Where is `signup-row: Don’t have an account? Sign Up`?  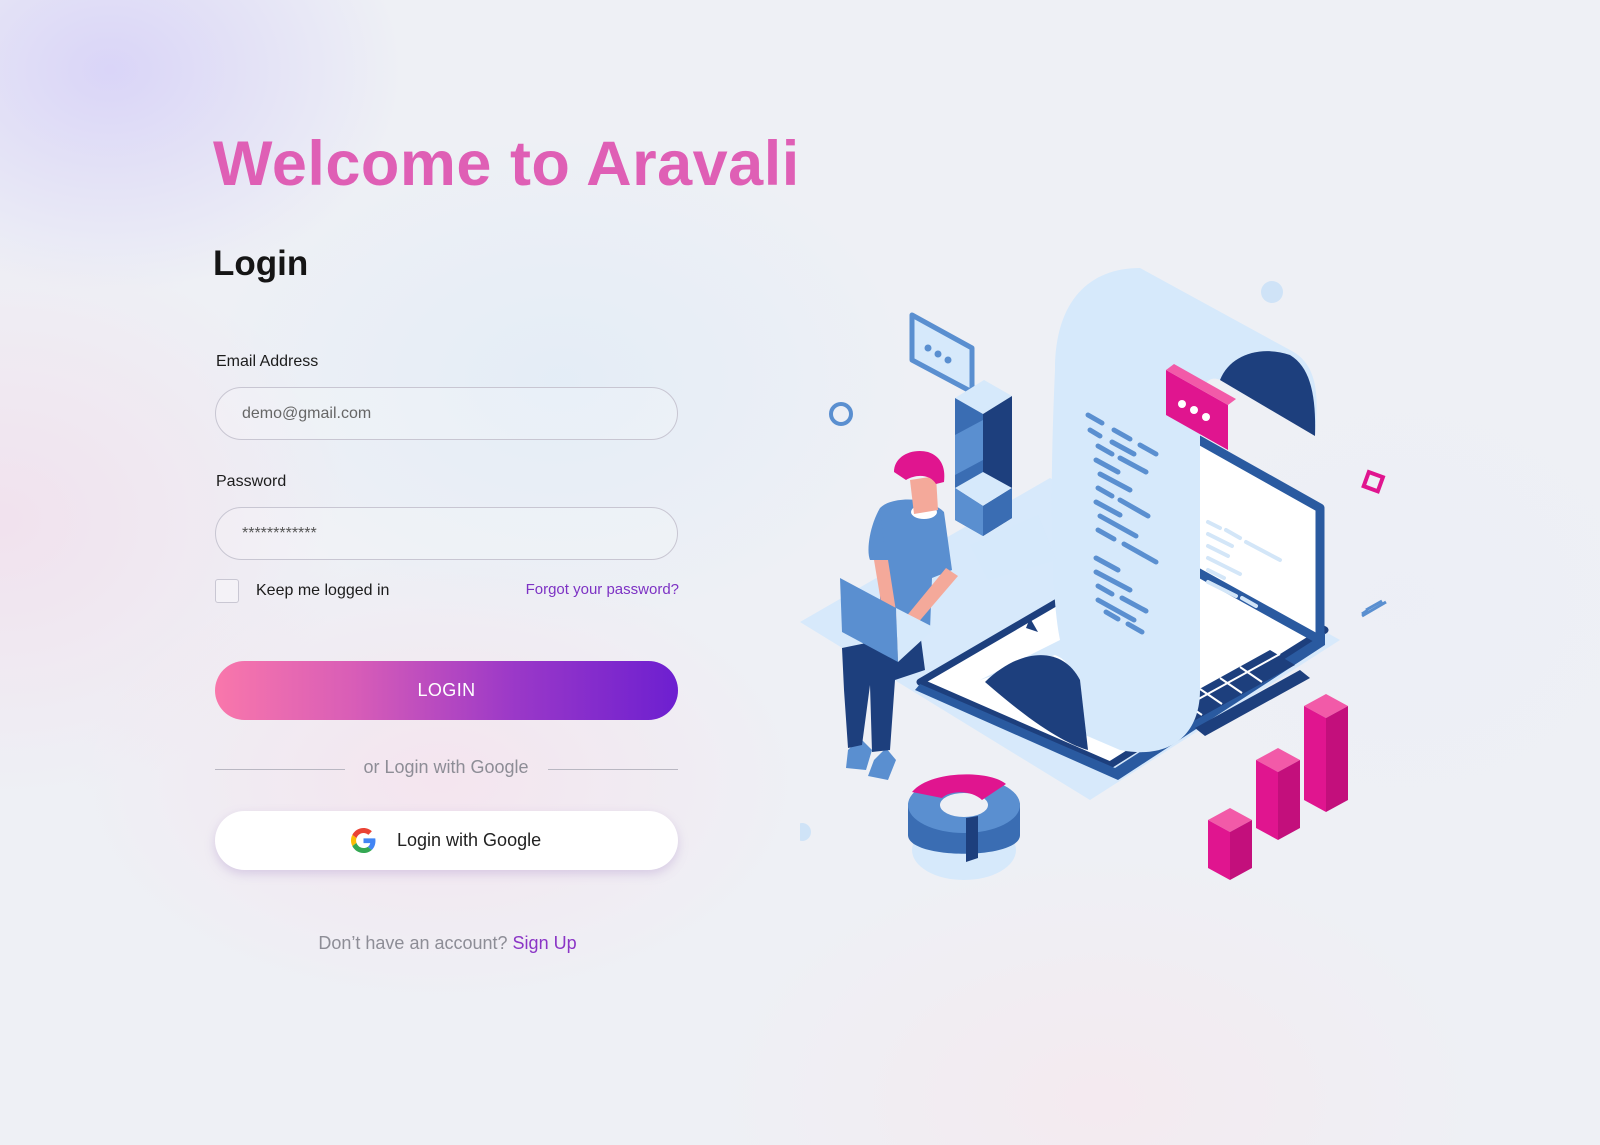 signup-row: Don’t have an account? Sign Up is located at coordinates (447, 943).